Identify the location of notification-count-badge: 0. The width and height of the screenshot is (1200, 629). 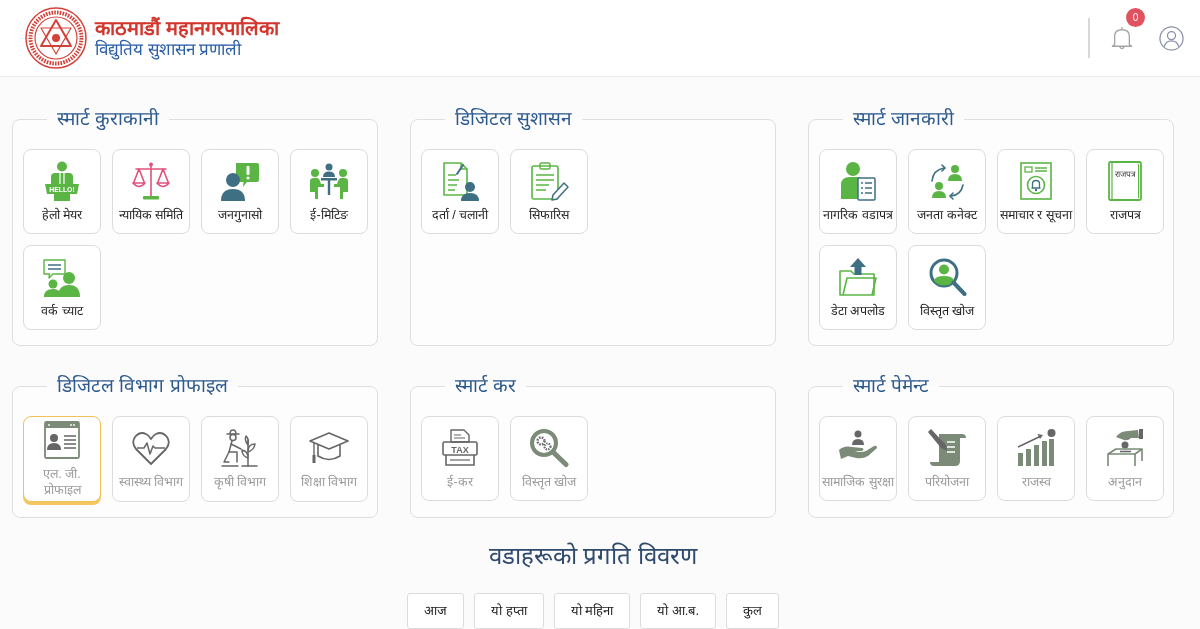
(1135, 17).